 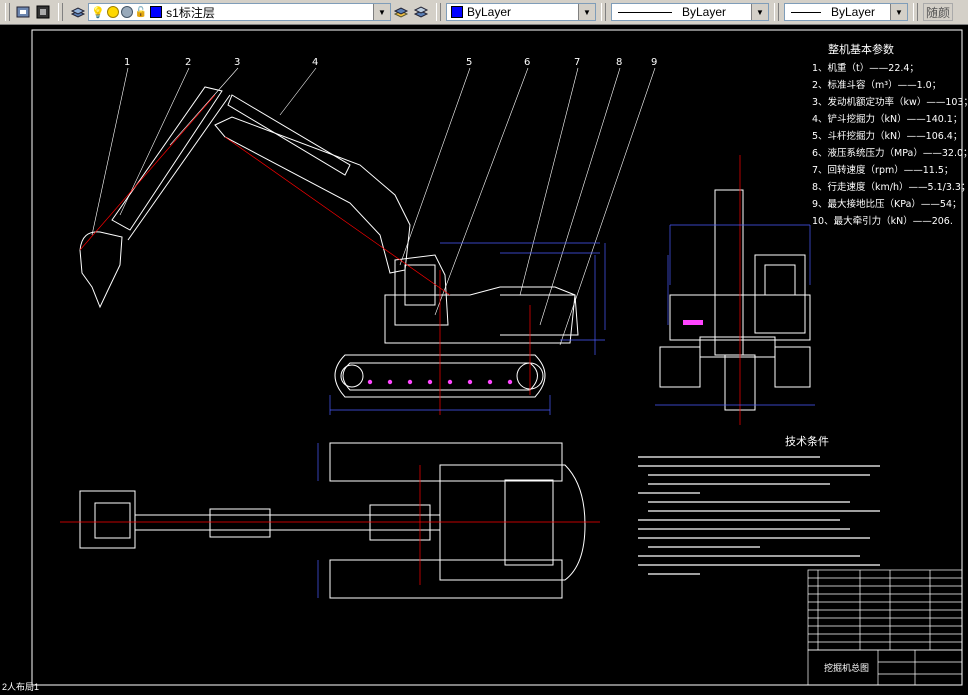 I want to click on layer-on-icon: 💡, so click(x=98, y=12).